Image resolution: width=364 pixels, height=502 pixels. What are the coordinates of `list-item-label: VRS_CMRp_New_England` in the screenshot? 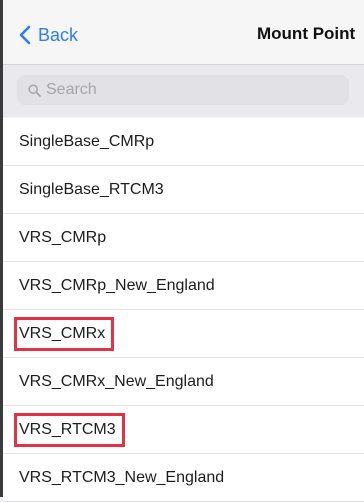 It's located at (117, 285).